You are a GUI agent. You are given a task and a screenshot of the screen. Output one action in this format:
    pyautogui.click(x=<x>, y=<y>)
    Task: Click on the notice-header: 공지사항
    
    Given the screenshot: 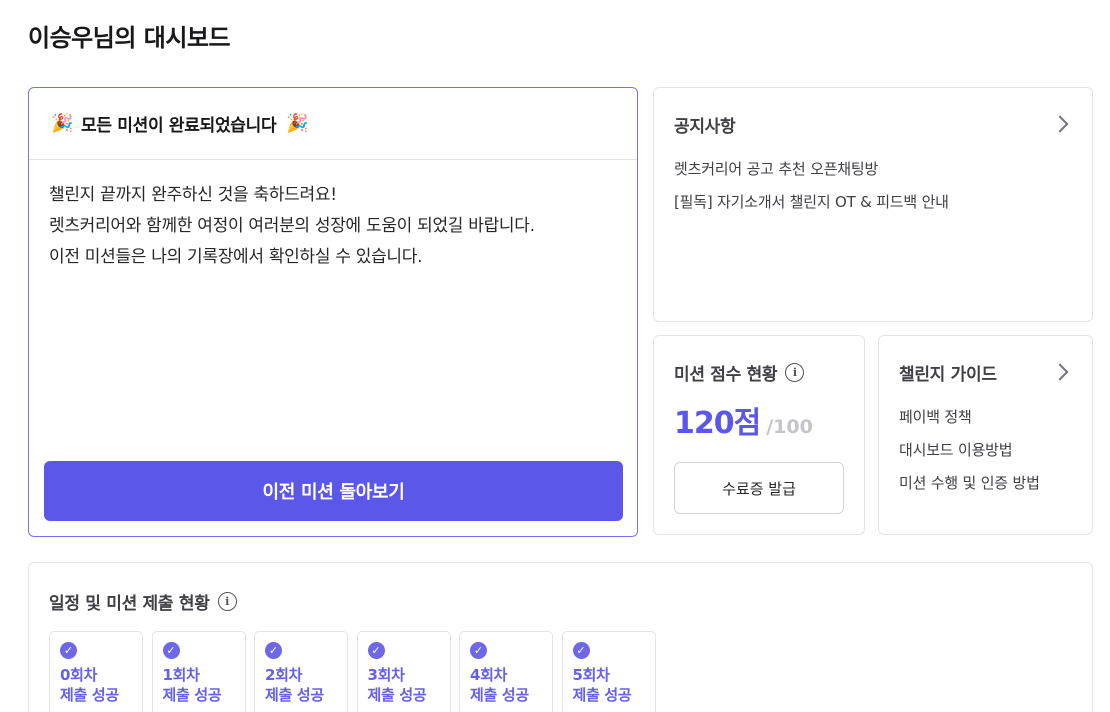 What is the action you would take?
    pyautogui.click(x=873, y=112)
    